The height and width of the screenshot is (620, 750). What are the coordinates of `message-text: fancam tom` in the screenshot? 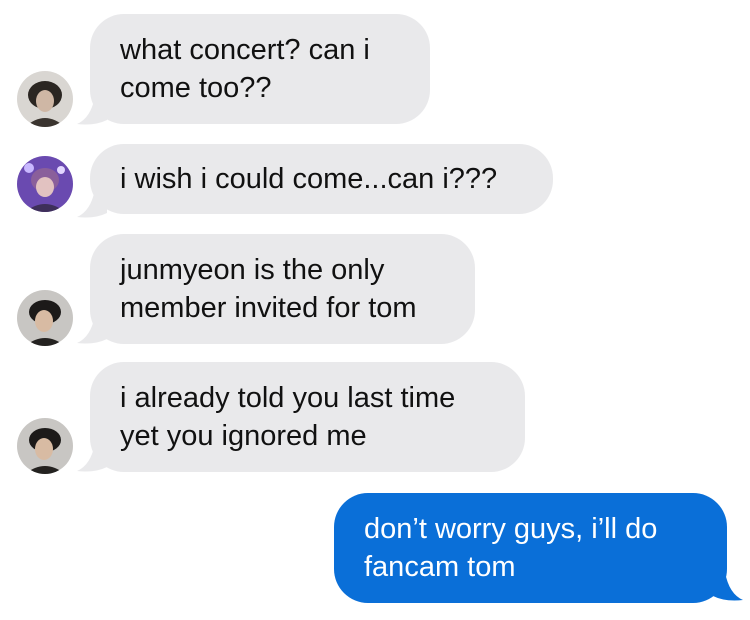 It's located at (440, 567).